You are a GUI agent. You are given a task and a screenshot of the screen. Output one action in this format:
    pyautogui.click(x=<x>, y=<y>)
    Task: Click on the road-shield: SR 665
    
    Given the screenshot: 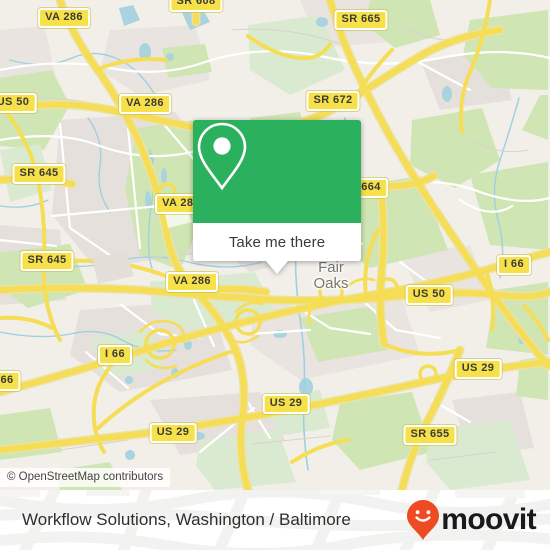 What is the action you would take?
    pyautogui.click(x=361, y=20)
    